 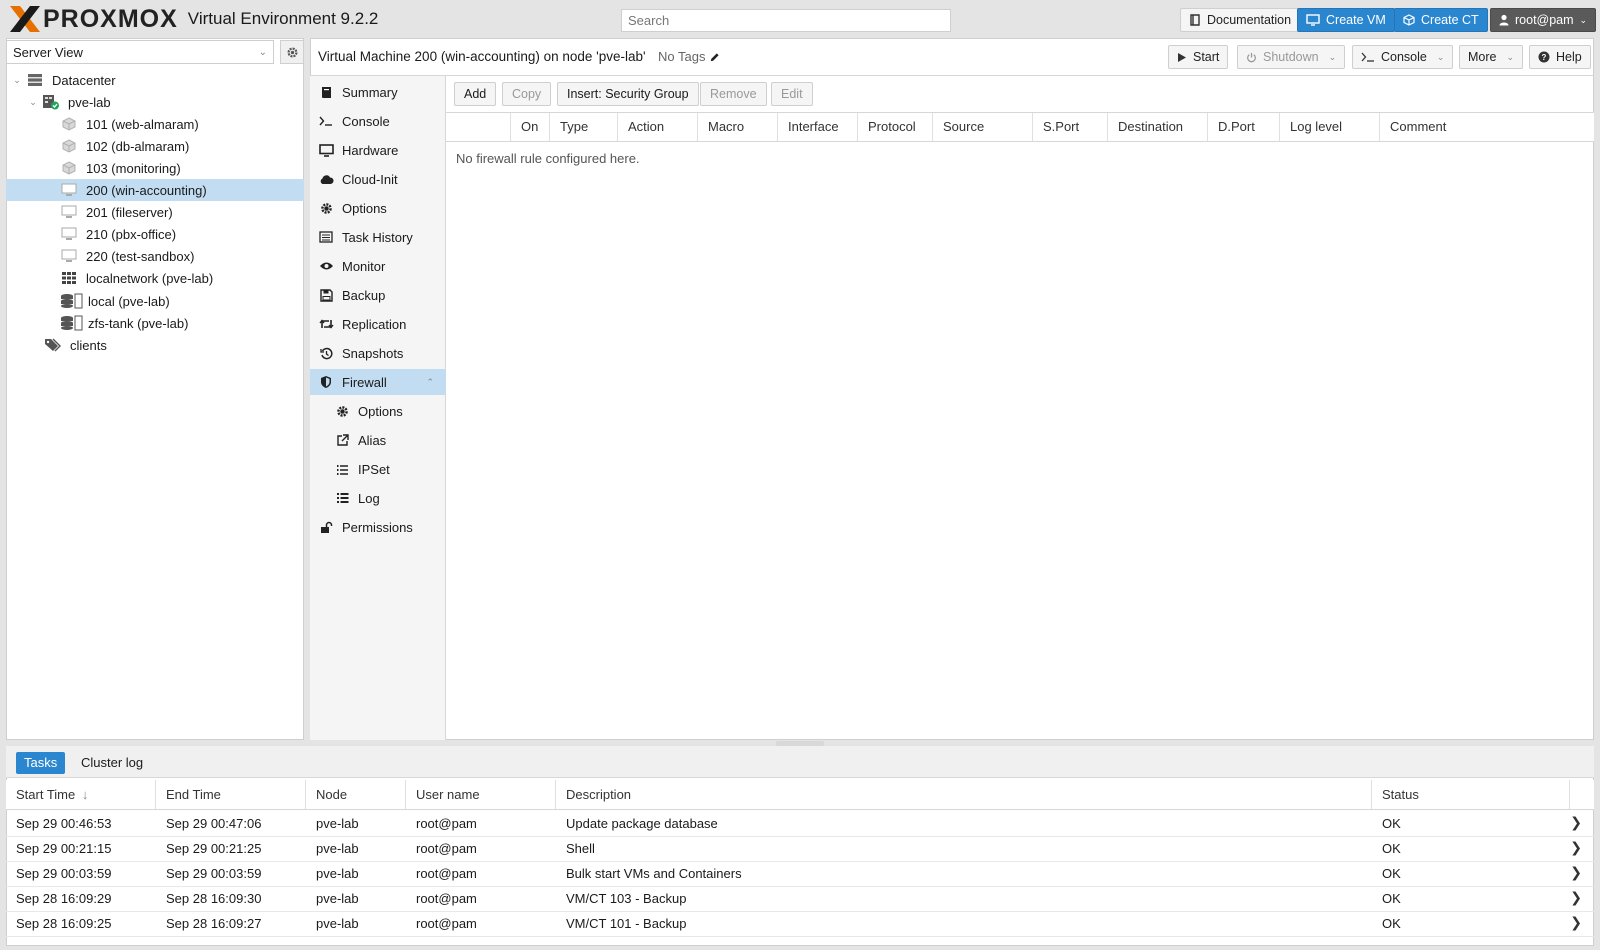 What do you see at coordinates (155, 80) in the screenshot?
I see `tree-item-datacenter: ⌄ Datacenter` at bounding box center [155, 80].